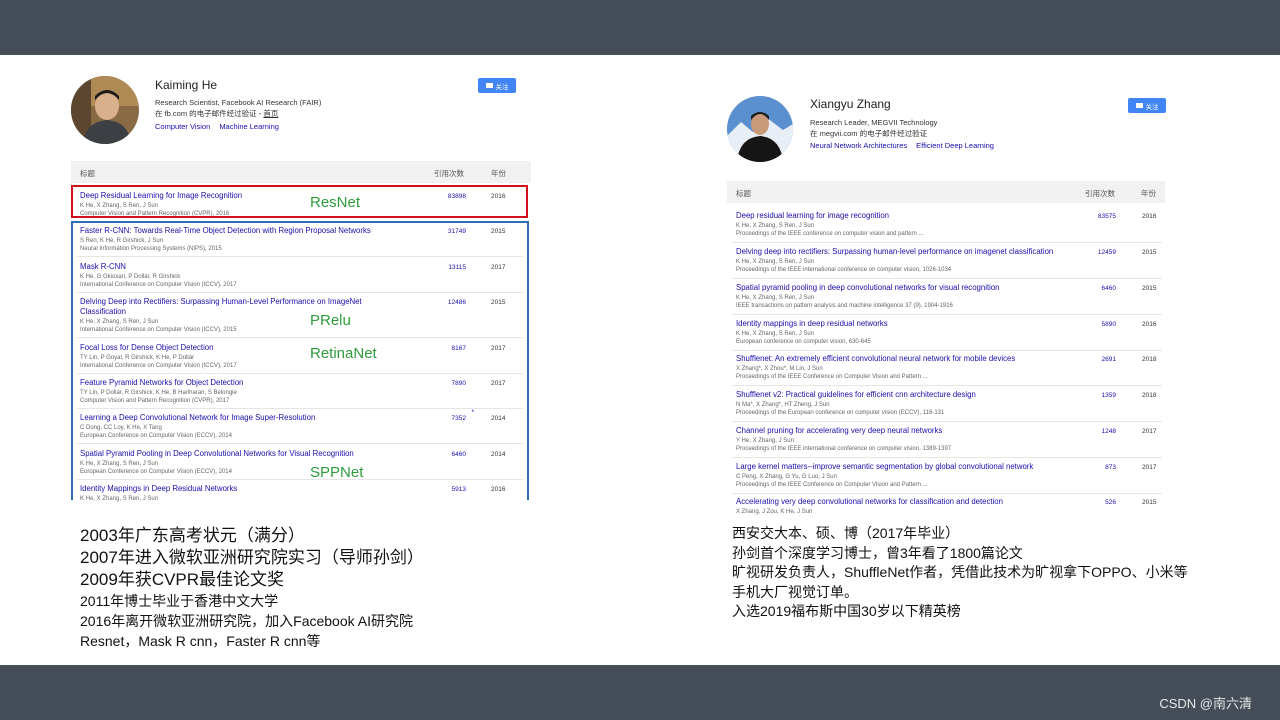 Image resolution: width=1280 pixels, height=720 pixels. Describe the element at coordinates (337, 472) in the screenshot. I see `label-sppnet: SPPNet` at that location.